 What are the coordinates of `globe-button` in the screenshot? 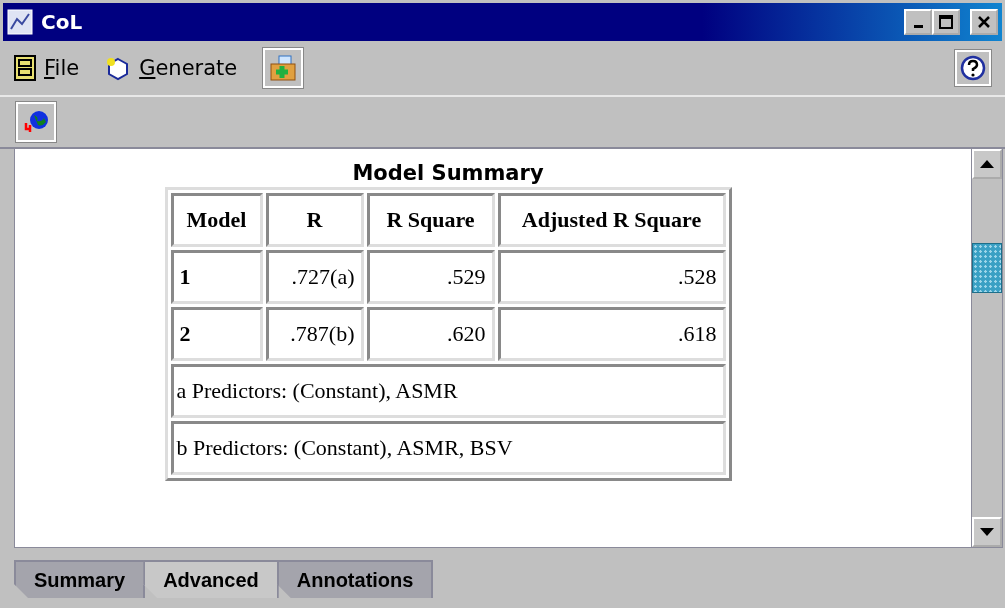 It's located at (36, 122).